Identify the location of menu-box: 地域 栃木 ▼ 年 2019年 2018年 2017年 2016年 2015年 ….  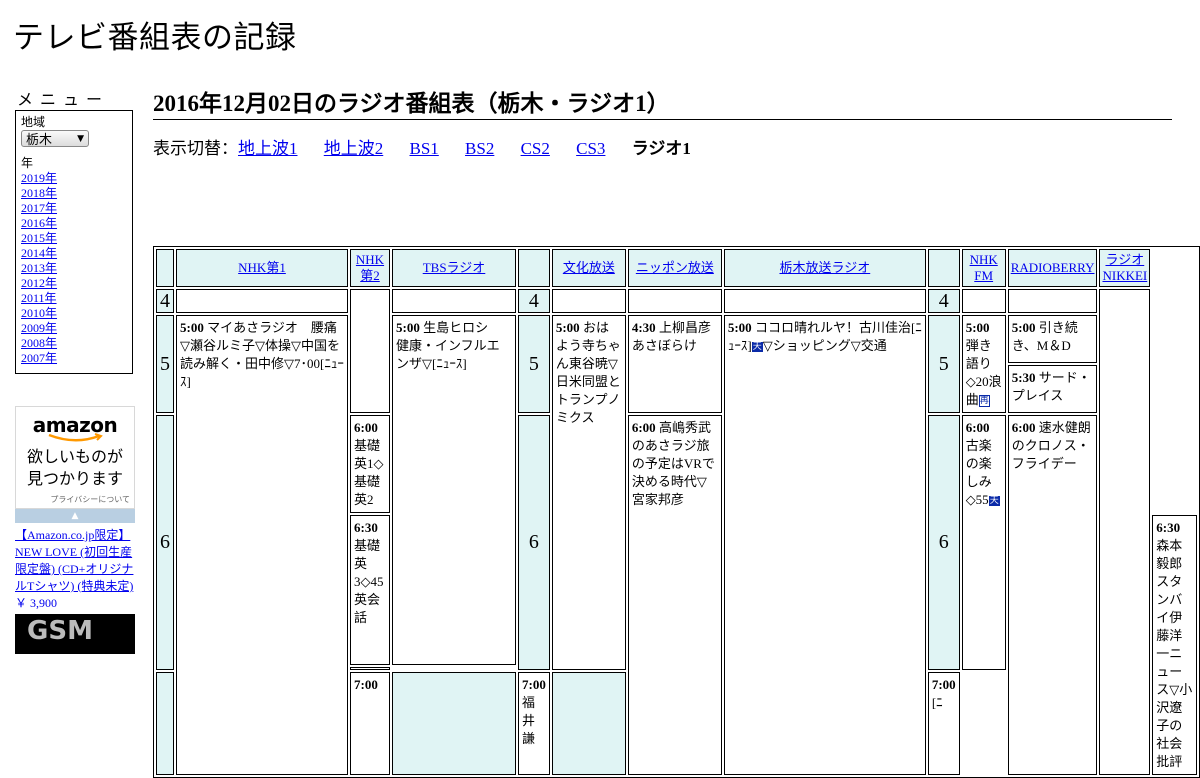
(74, 242).